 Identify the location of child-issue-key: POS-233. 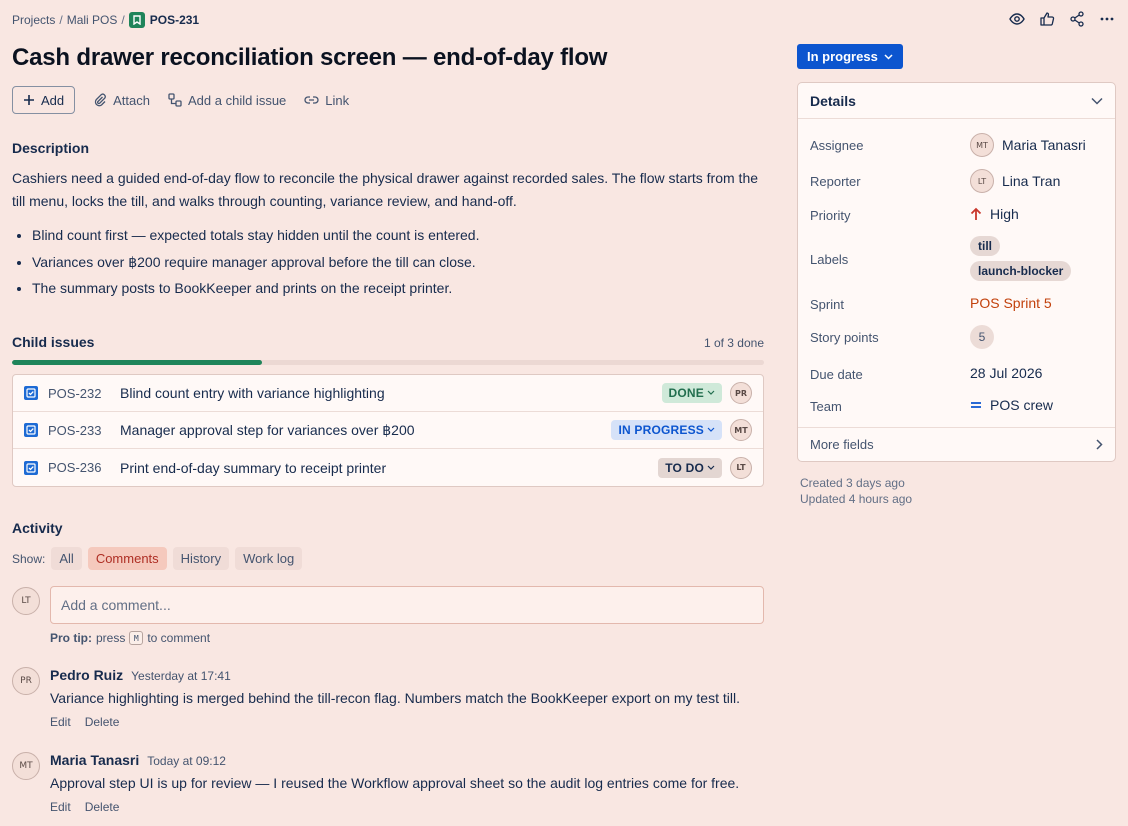
(84, 430).